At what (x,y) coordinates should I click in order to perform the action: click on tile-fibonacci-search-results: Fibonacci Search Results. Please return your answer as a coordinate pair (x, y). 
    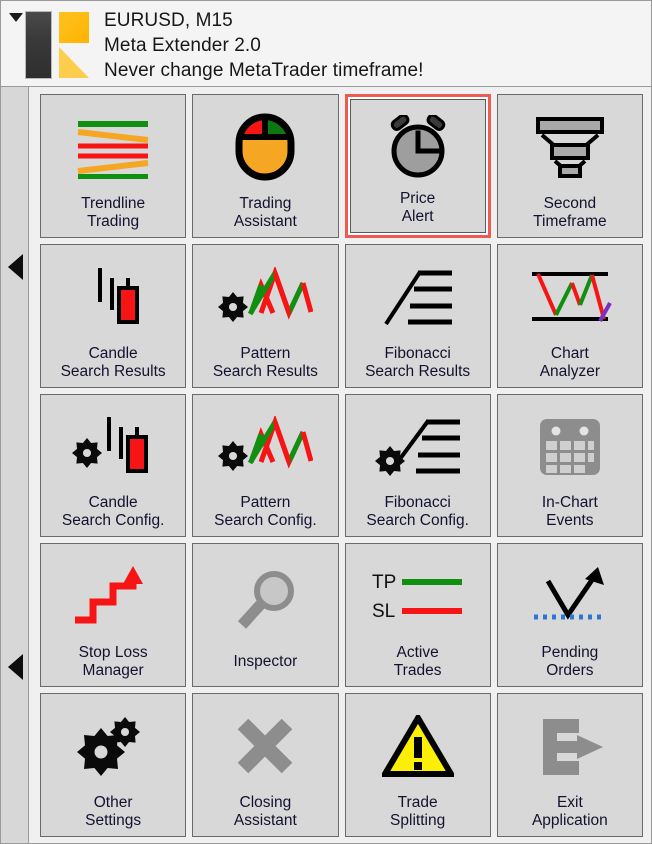
    Looking at the image, I should click on (417, 315).